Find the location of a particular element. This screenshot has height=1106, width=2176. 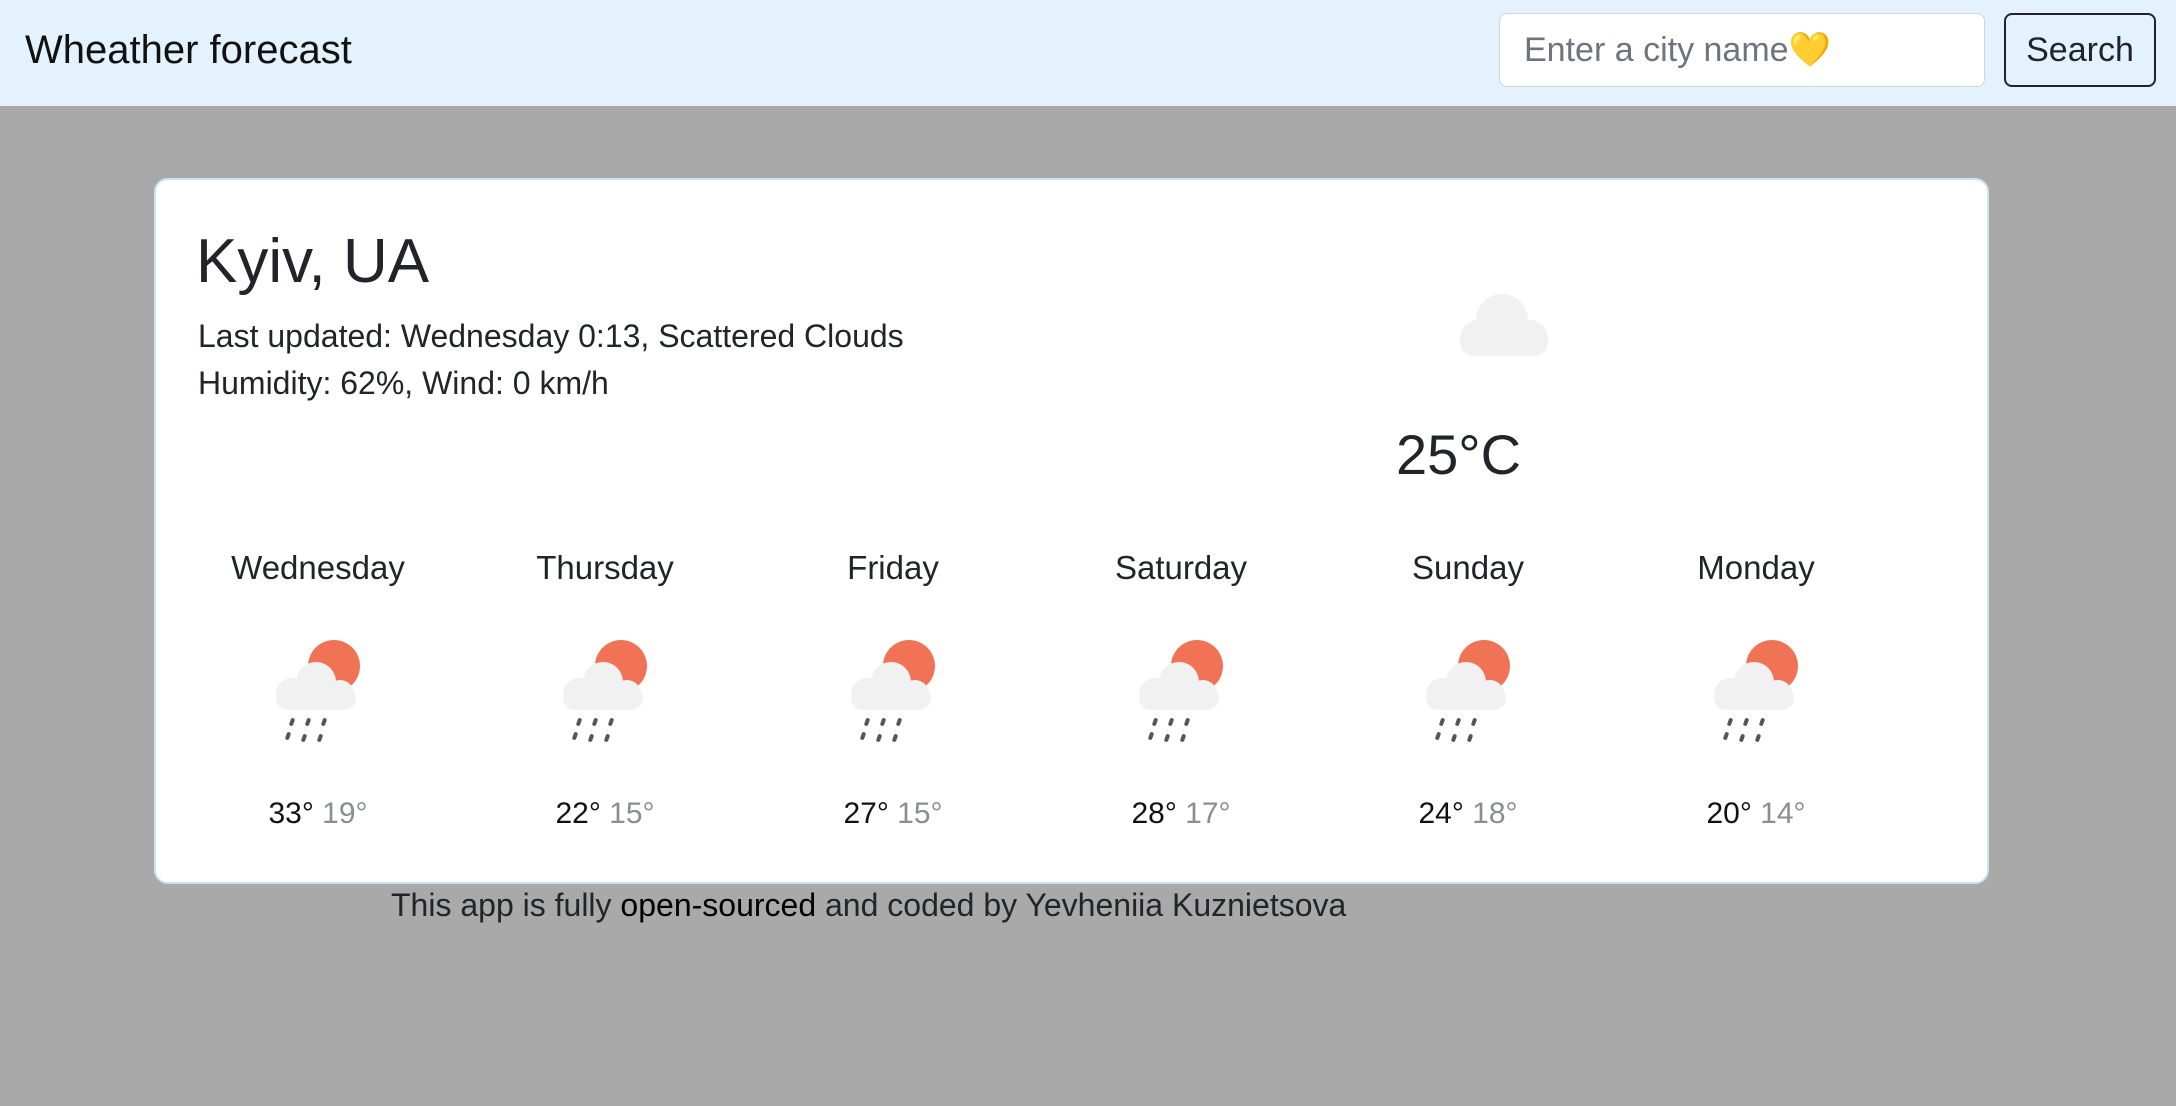

forecast-day: Monday 20° 14° is located at coordinates (1756, 690).